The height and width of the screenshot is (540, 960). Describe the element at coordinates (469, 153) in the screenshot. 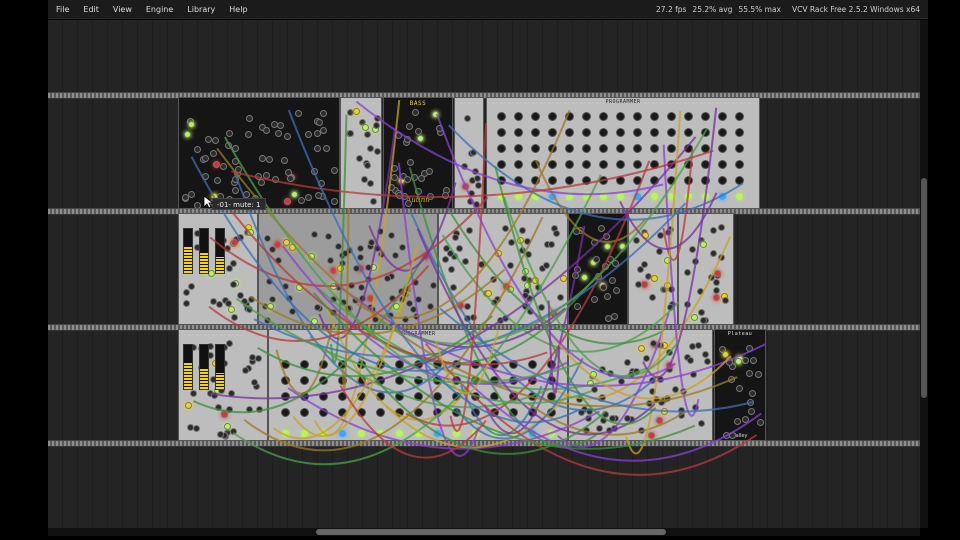

I see `vca-module` at that location.